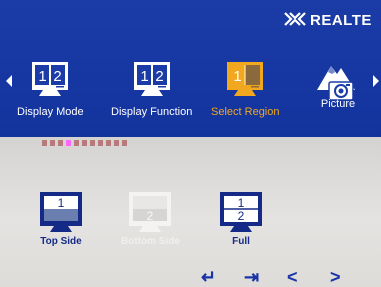 This screenshot has width=381, height=287. Describe the element at coordinates (61, 241) in the screenshot. I see `option-label: Top Side` at that location.